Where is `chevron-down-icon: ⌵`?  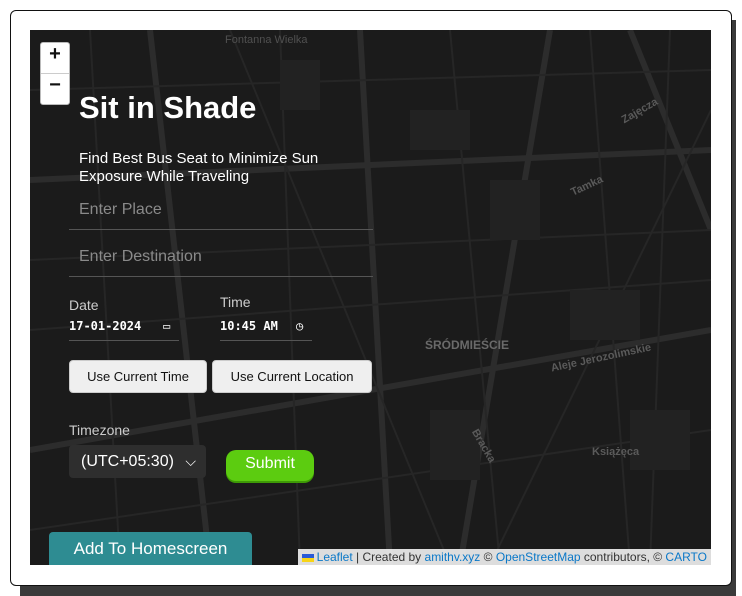
chevron-down-icon: ⌵ is located at coordinates (190, 461).